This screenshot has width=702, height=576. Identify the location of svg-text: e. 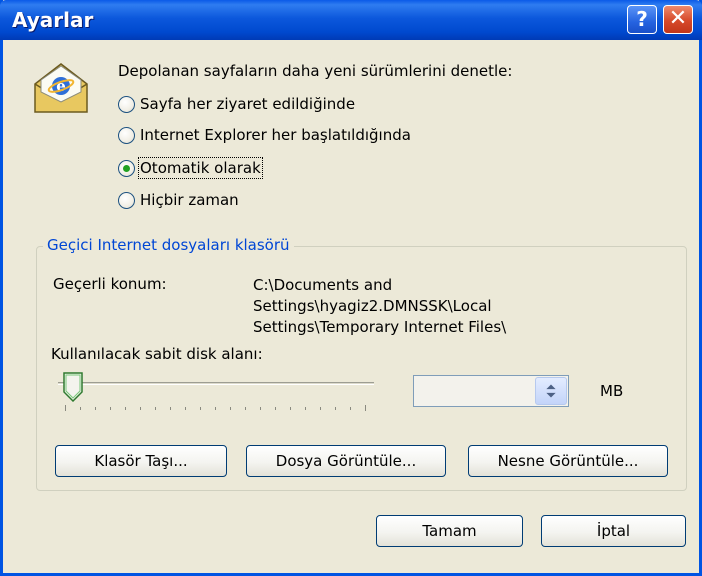
(61, 86).